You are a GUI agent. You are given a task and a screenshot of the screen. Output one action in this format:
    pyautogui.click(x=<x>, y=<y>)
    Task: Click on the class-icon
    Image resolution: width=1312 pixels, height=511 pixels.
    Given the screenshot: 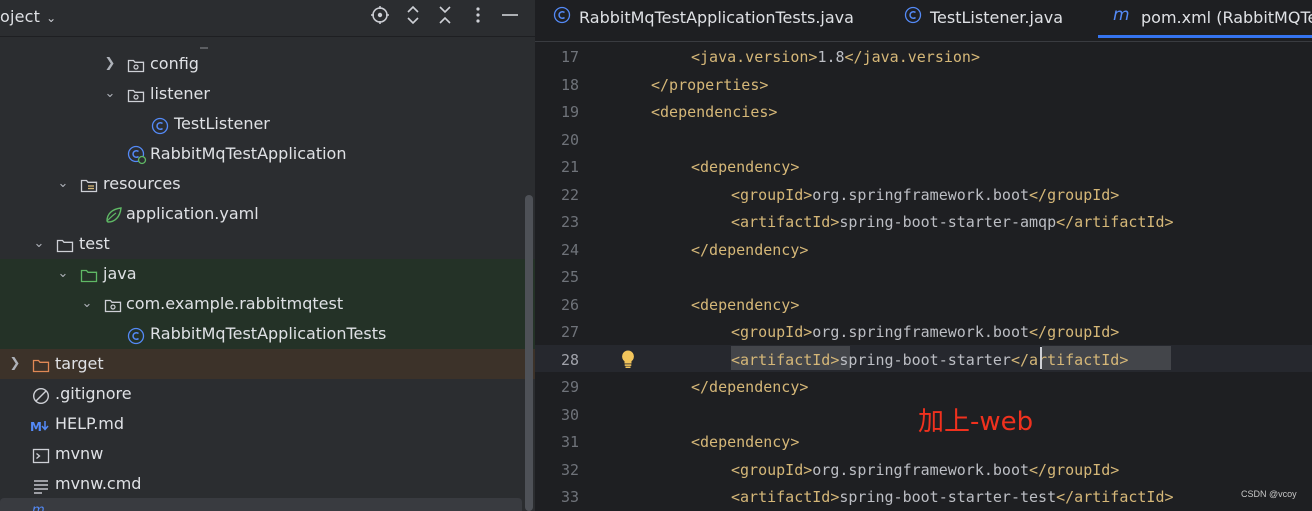 What is the action you would take?
    pyautogui.click(x=913, y=19)
    